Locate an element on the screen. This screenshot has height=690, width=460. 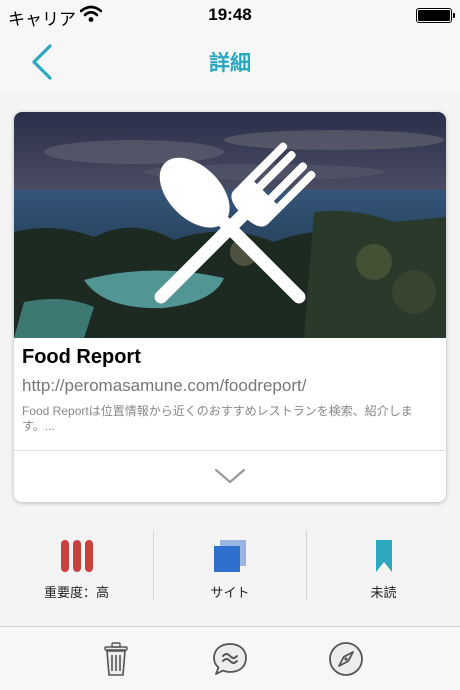
delete-button is located at coordinates (116, 659).